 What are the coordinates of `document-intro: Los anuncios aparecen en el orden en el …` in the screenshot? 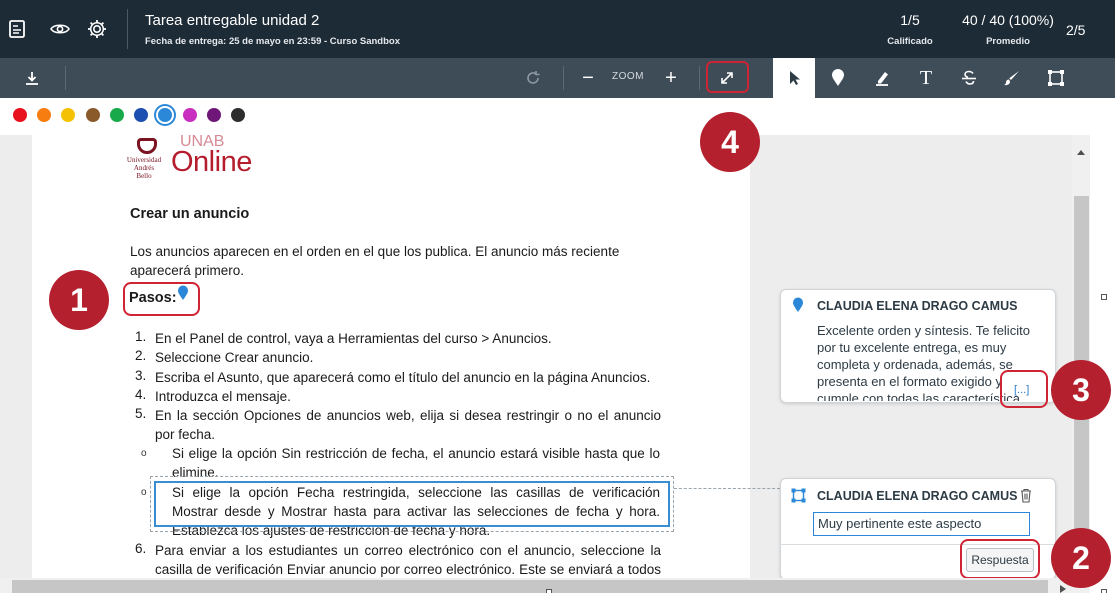 It's located at (375, 261).